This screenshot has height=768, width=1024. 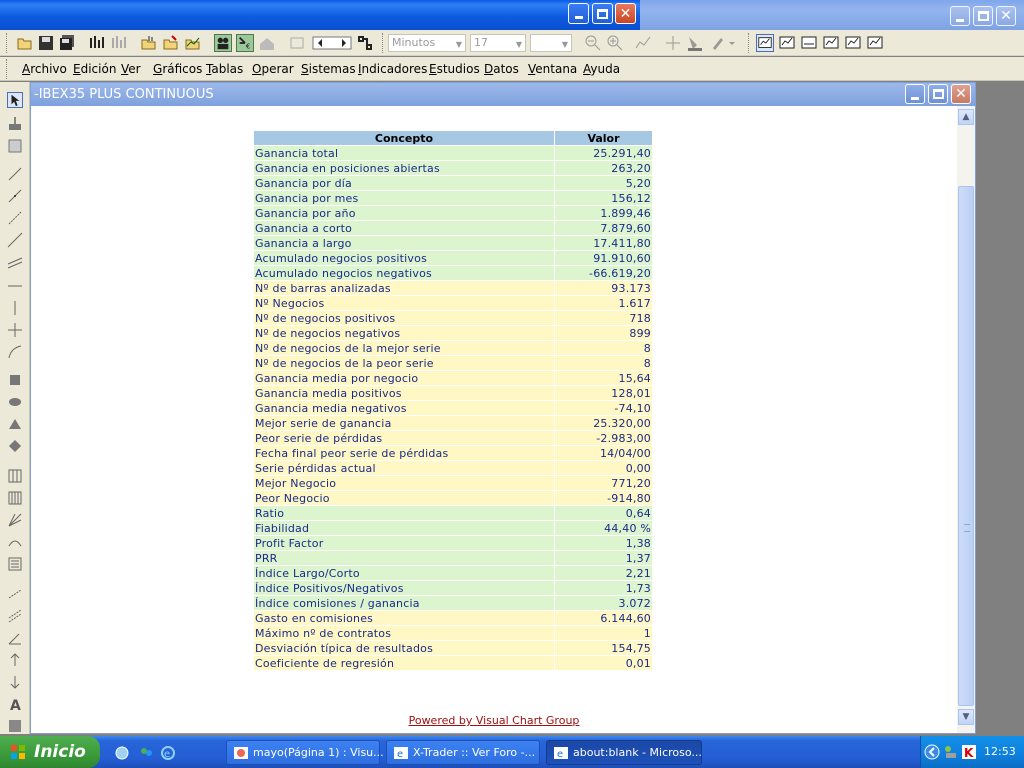 What do you see at coordinates (875, 43) in the screenshot?
I see `window-layout-6-icon` at bounding box center [875, 43].